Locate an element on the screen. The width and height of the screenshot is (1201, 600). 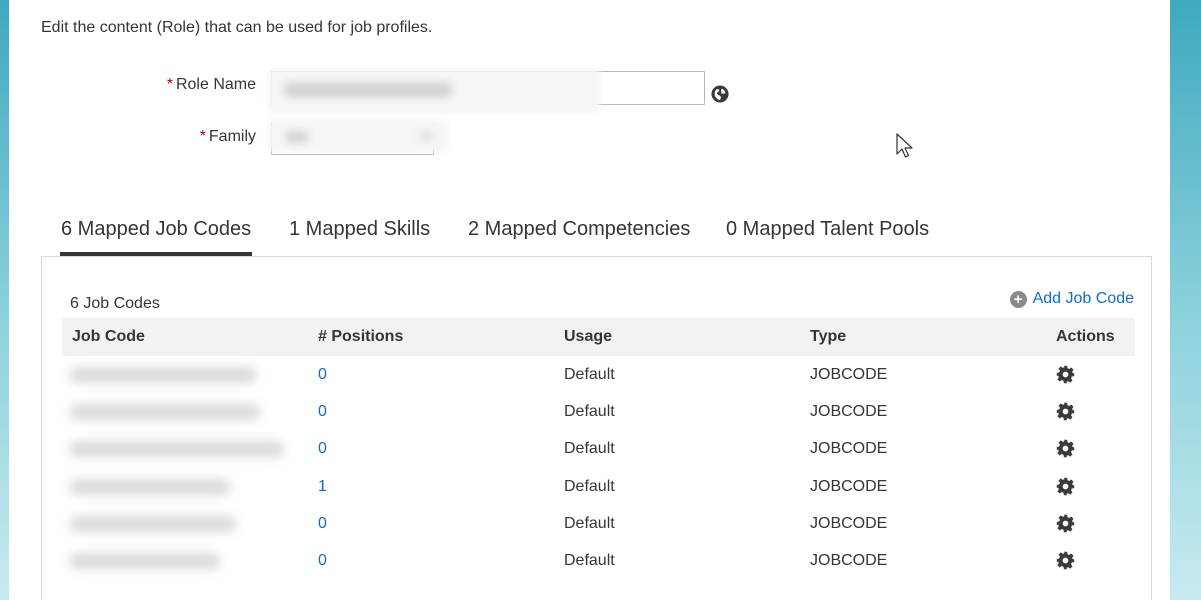
role-name-text-redacted is located at coordinates (368, 90).